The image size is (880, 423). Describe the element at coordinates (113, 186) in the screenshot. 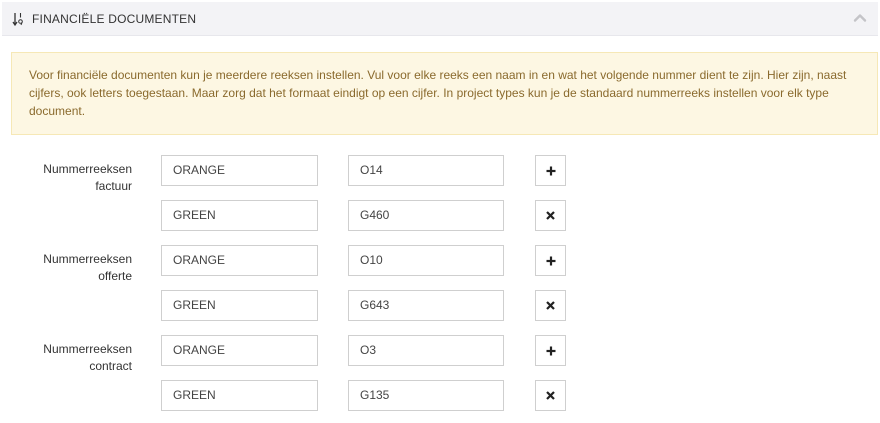

I see `label-line: factuur` at that location.